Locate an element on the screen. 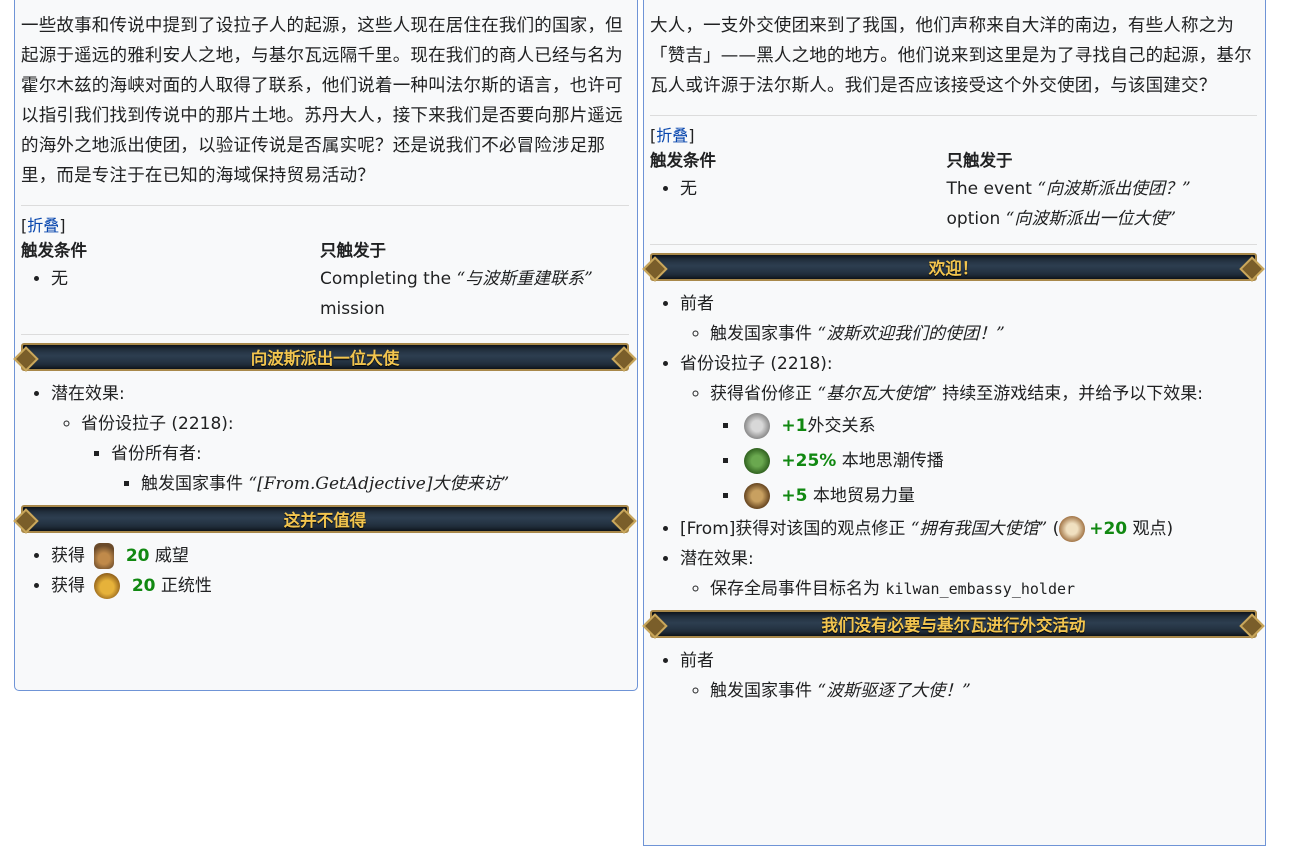 The image size is (1316, 846). mission-name: “与波斯重建联系” is located at coordinates (524, 279).